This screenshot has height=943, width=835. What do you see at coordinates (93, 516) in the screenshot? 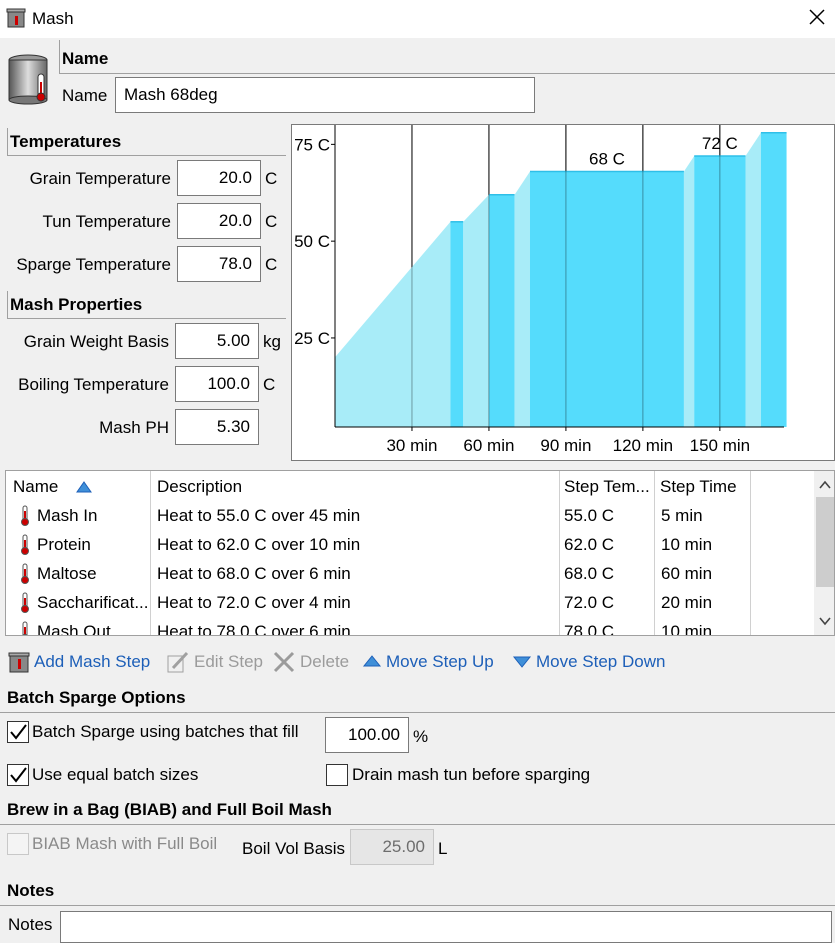
I see `step-name-cell: Mash In` at bounding box center [93, 516].